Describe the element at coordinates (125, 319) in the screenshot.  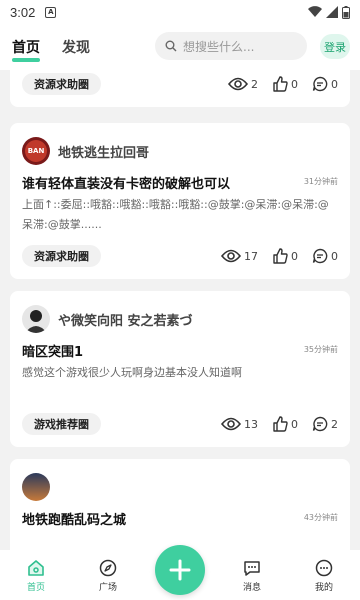
I see `author-name: や微笑向阳 安之若素づ` at that location.